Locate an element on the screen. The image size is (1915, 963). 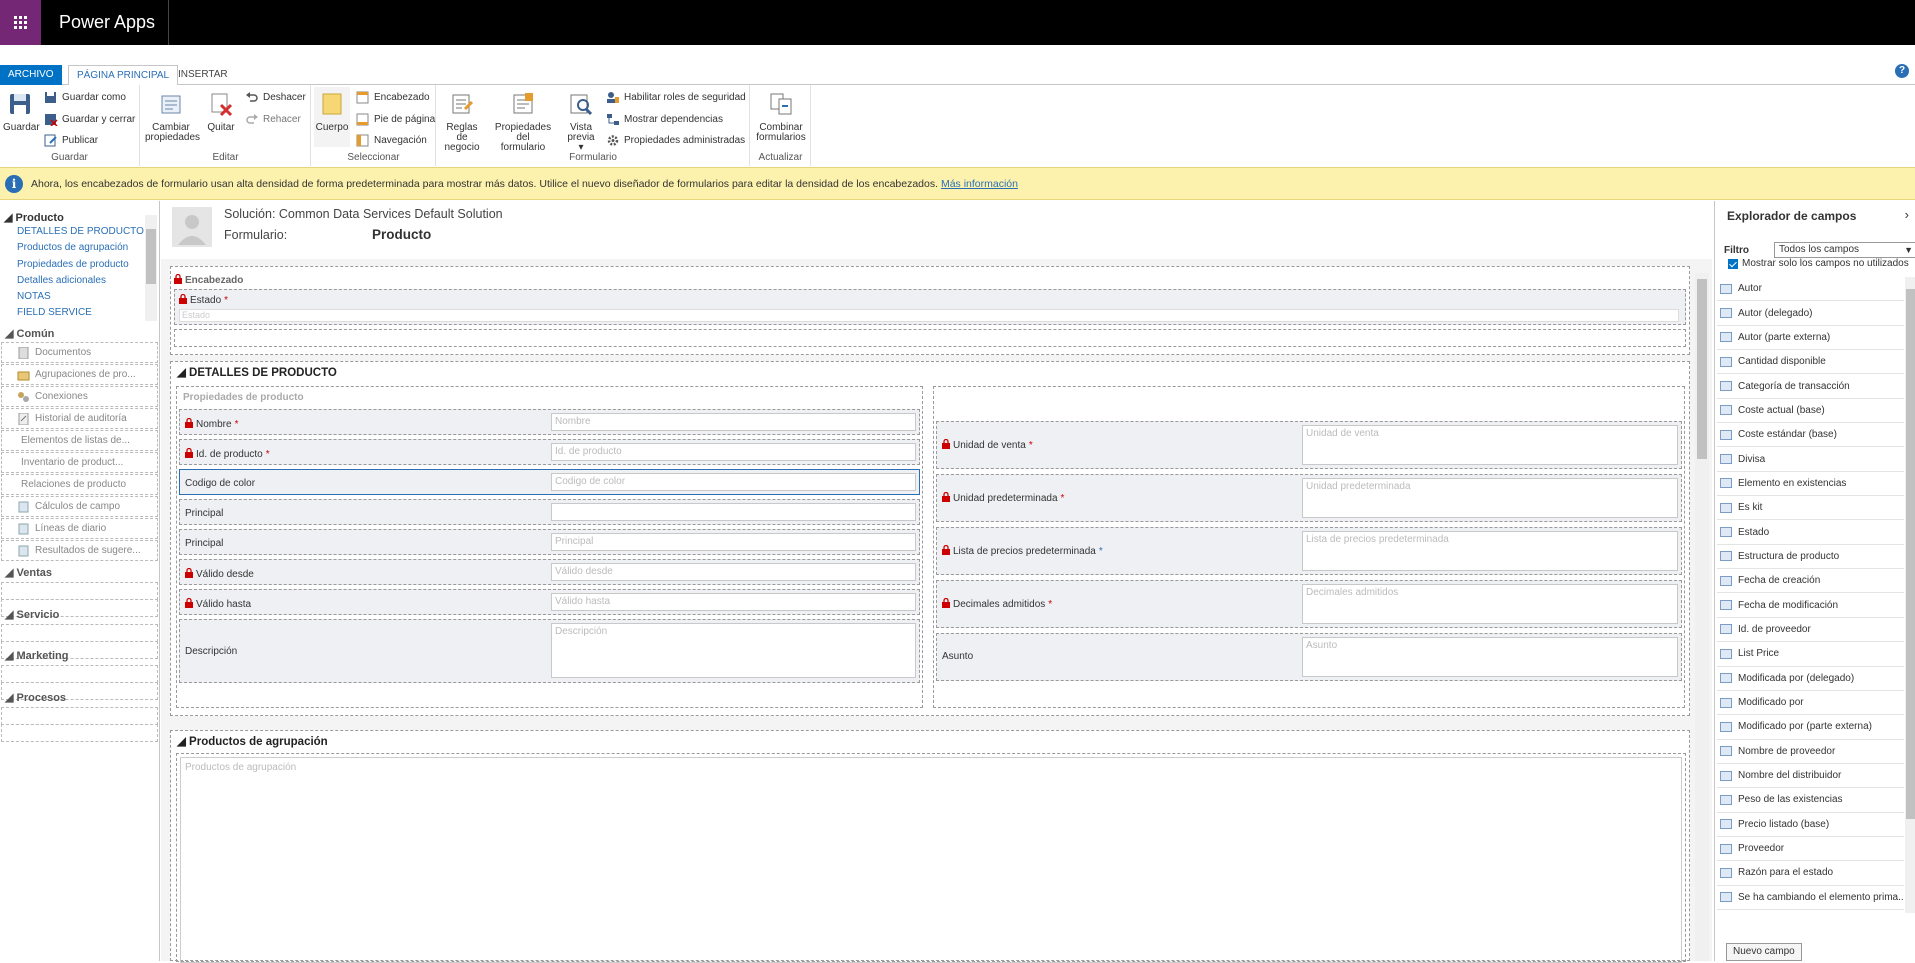
field-list-item: Nombre del distribuidor is located at coordinates (1810, 776).